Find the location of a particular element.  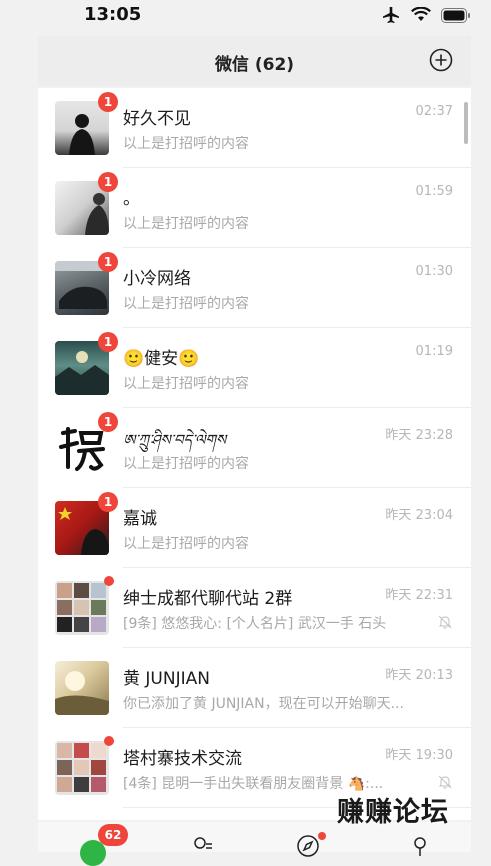

navigation-bar: 微信 (62) is located at coordinates (254, 61).